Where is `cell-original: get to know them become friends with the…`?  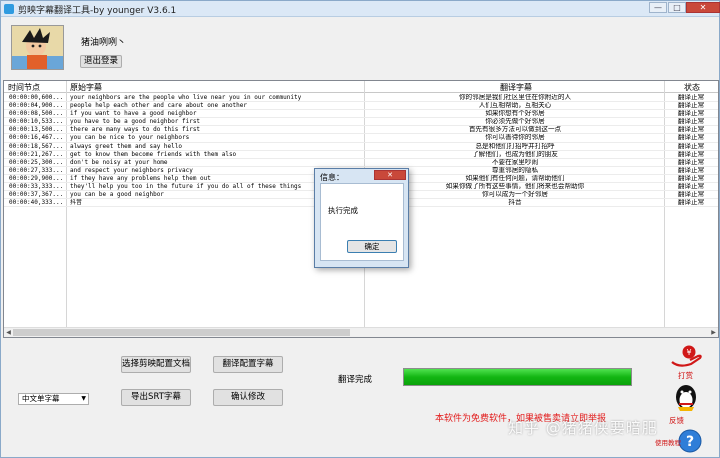
cell-original: get to know them become friends with the… is located at coordinates (216, 155).